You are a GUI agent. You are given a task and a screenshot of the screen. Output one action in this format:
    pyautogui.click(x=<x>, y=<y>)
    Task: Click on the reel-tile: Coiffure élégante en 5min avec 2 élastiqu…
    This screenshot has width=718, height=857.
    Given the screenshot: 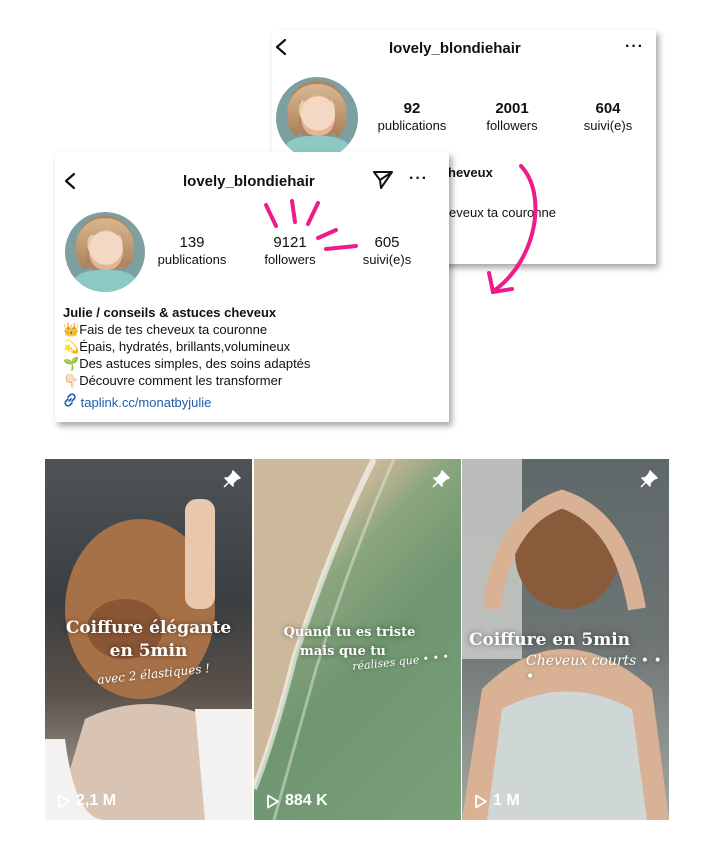 What is the action you would take?
    pyautogui.click(x=148, y=639)
    